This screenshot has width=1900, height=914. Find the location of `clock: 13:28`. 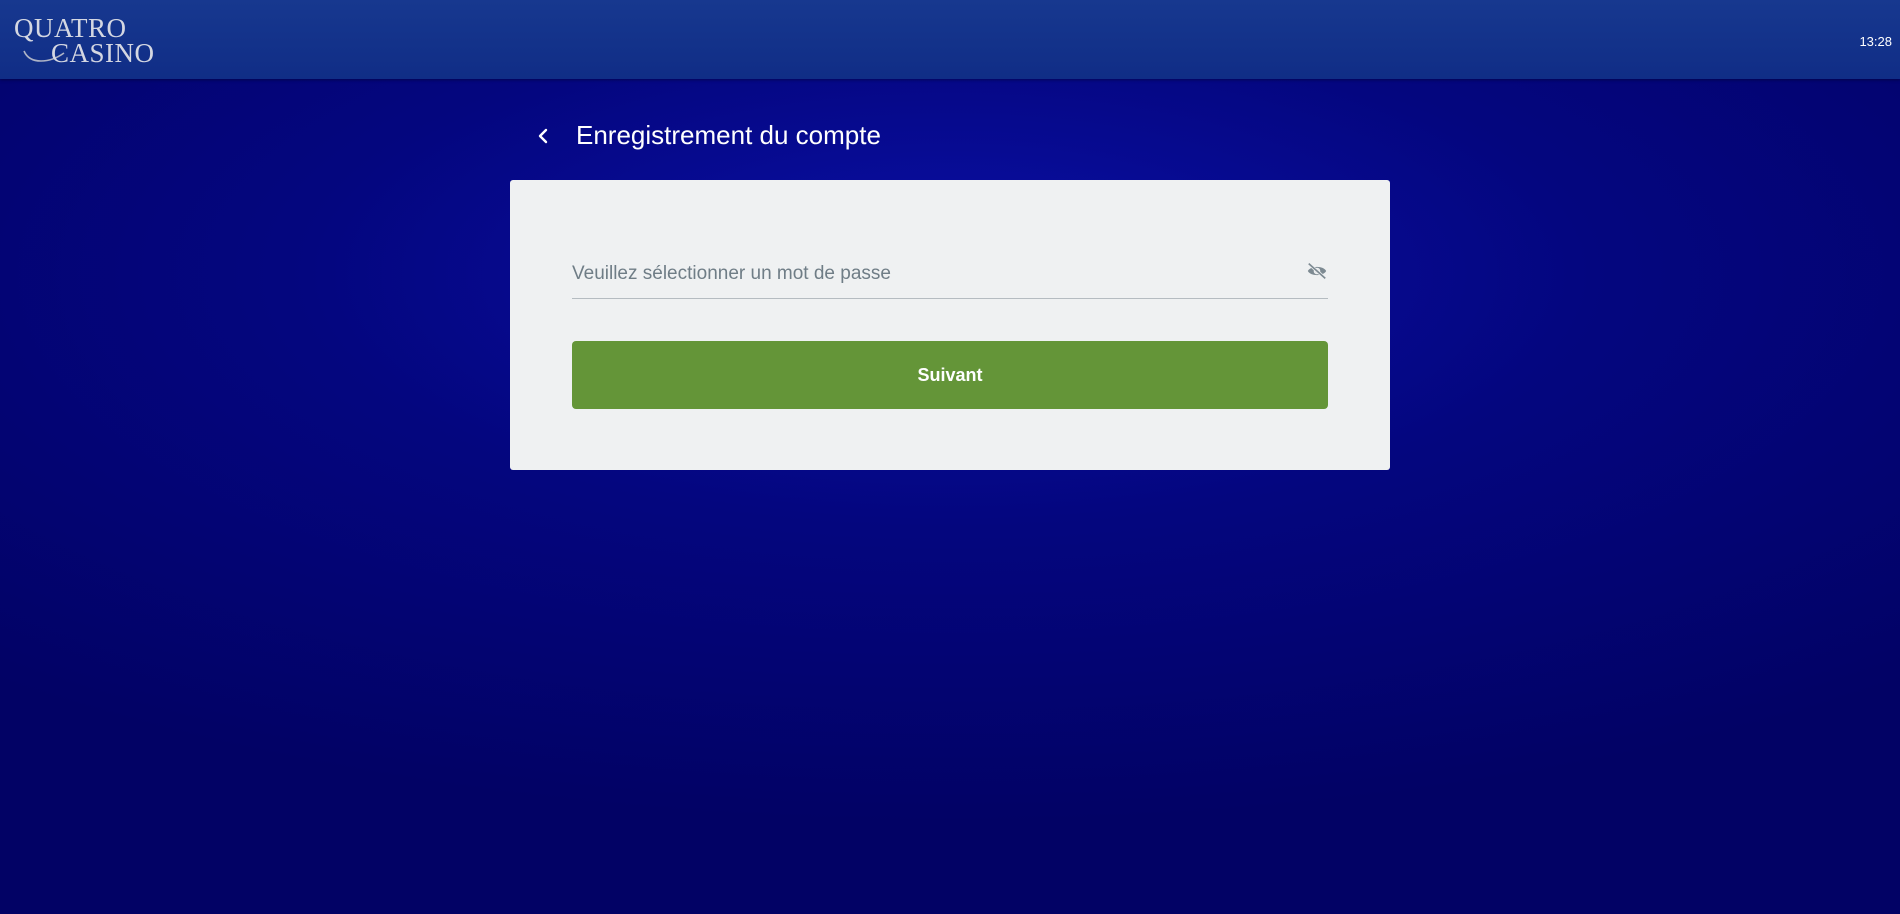

clock: 13:28 is located at coordinates (1875, 41).